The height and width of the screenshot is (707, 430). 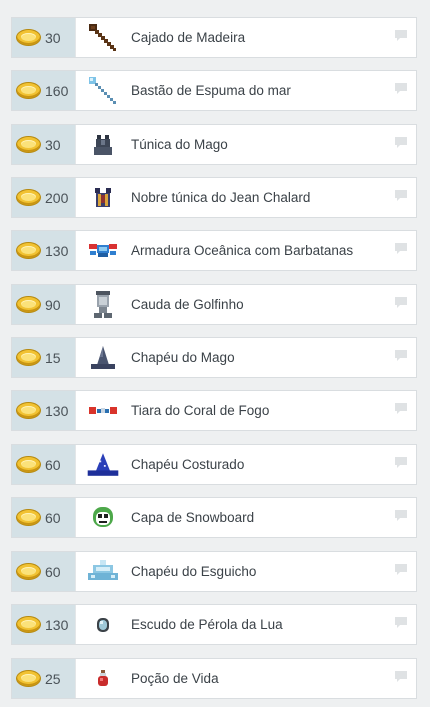 I want to click on jean-chalard-robe-icon, so click(x=103, y=198).